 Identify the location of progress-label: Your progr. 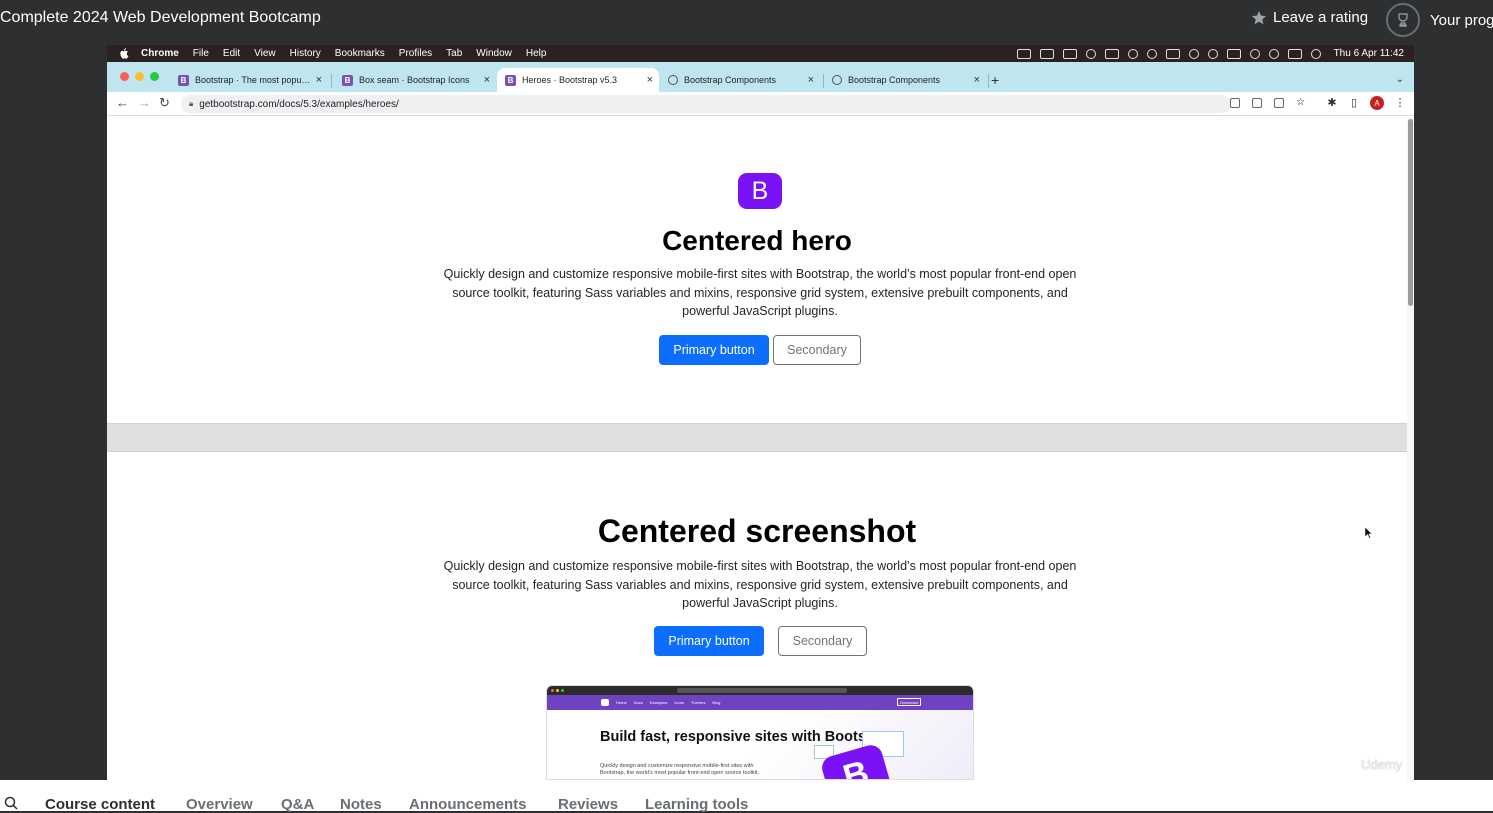
(1461, 20).